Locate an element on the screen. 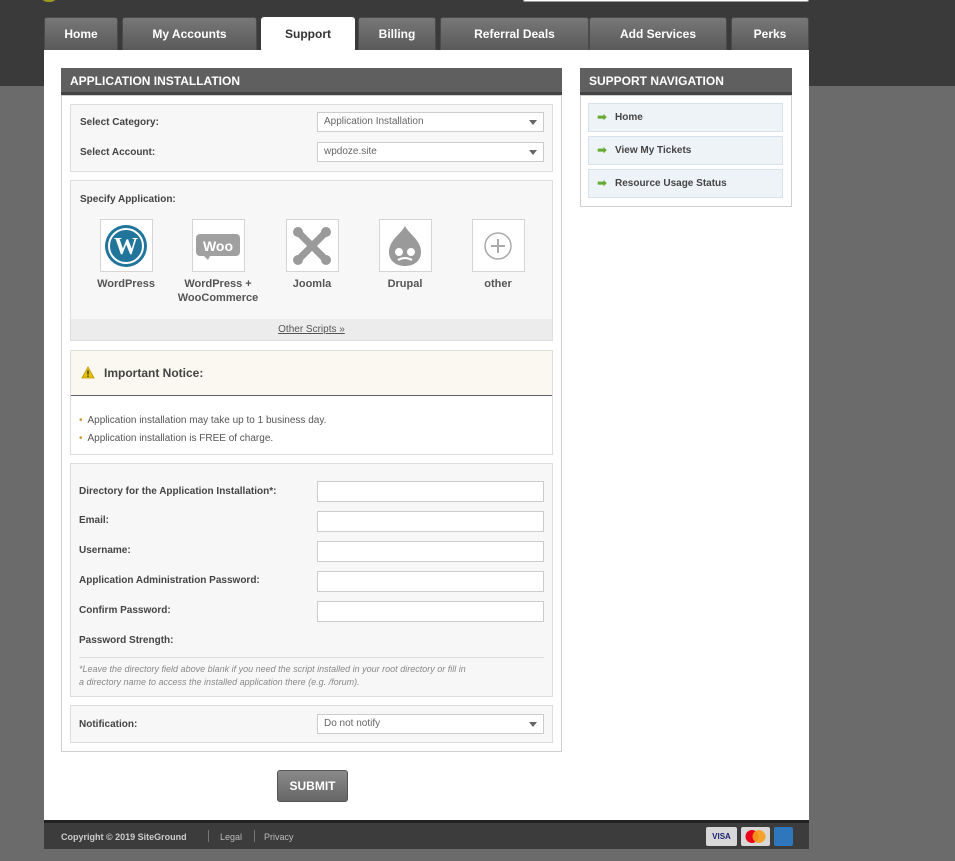 The height and width of the screenshot is (861, 955). category-label: Select Category: is located at coordinates (119, 122).